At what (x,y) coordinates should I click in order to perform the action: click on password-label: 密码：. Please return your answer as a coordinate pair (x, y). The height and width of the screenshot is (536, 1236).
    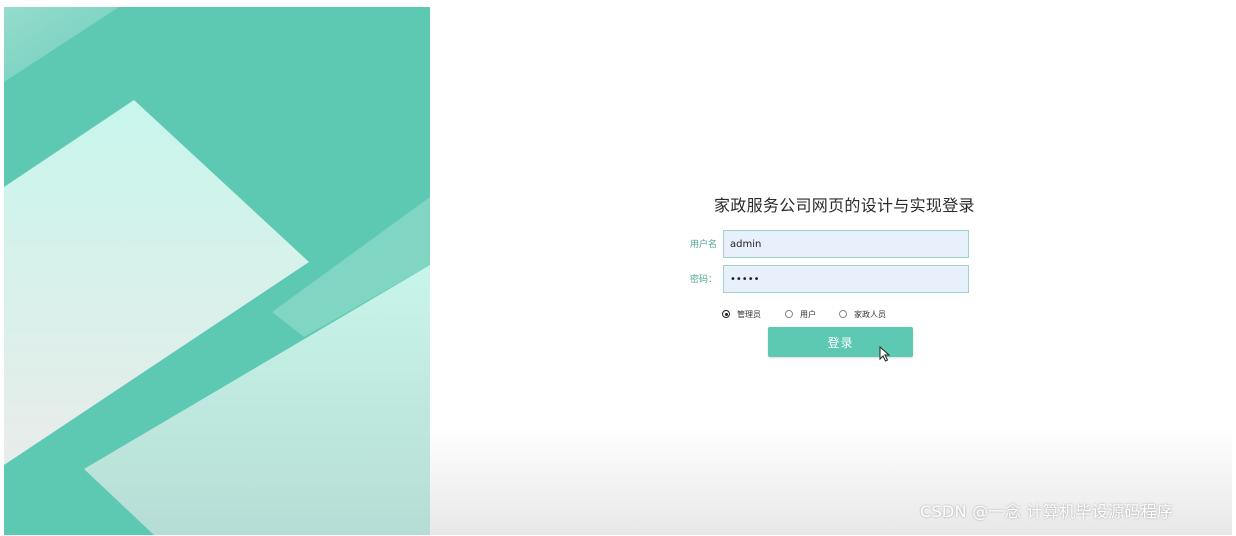
    Looking at the image, I should click on (703, 280).